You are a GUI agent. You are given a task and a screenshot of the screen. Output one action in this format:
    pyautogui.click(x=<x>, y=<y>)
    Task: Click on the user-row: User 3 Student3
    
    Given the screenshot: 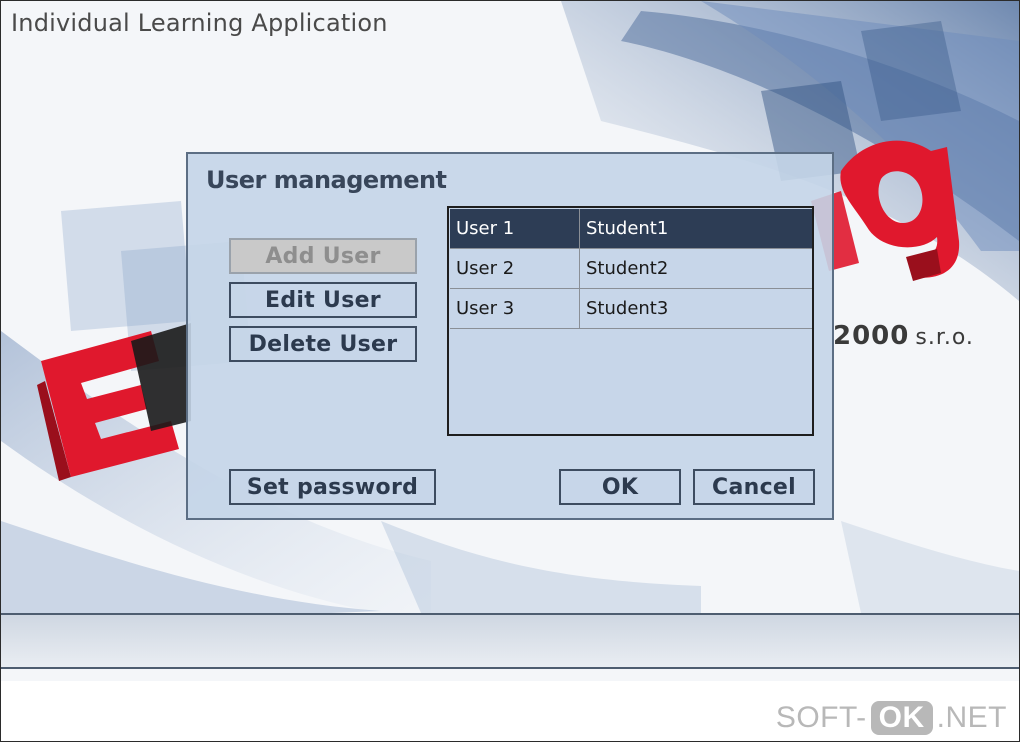 What is the action you would take?
    pyautogui.click(x=631, y=309)
    